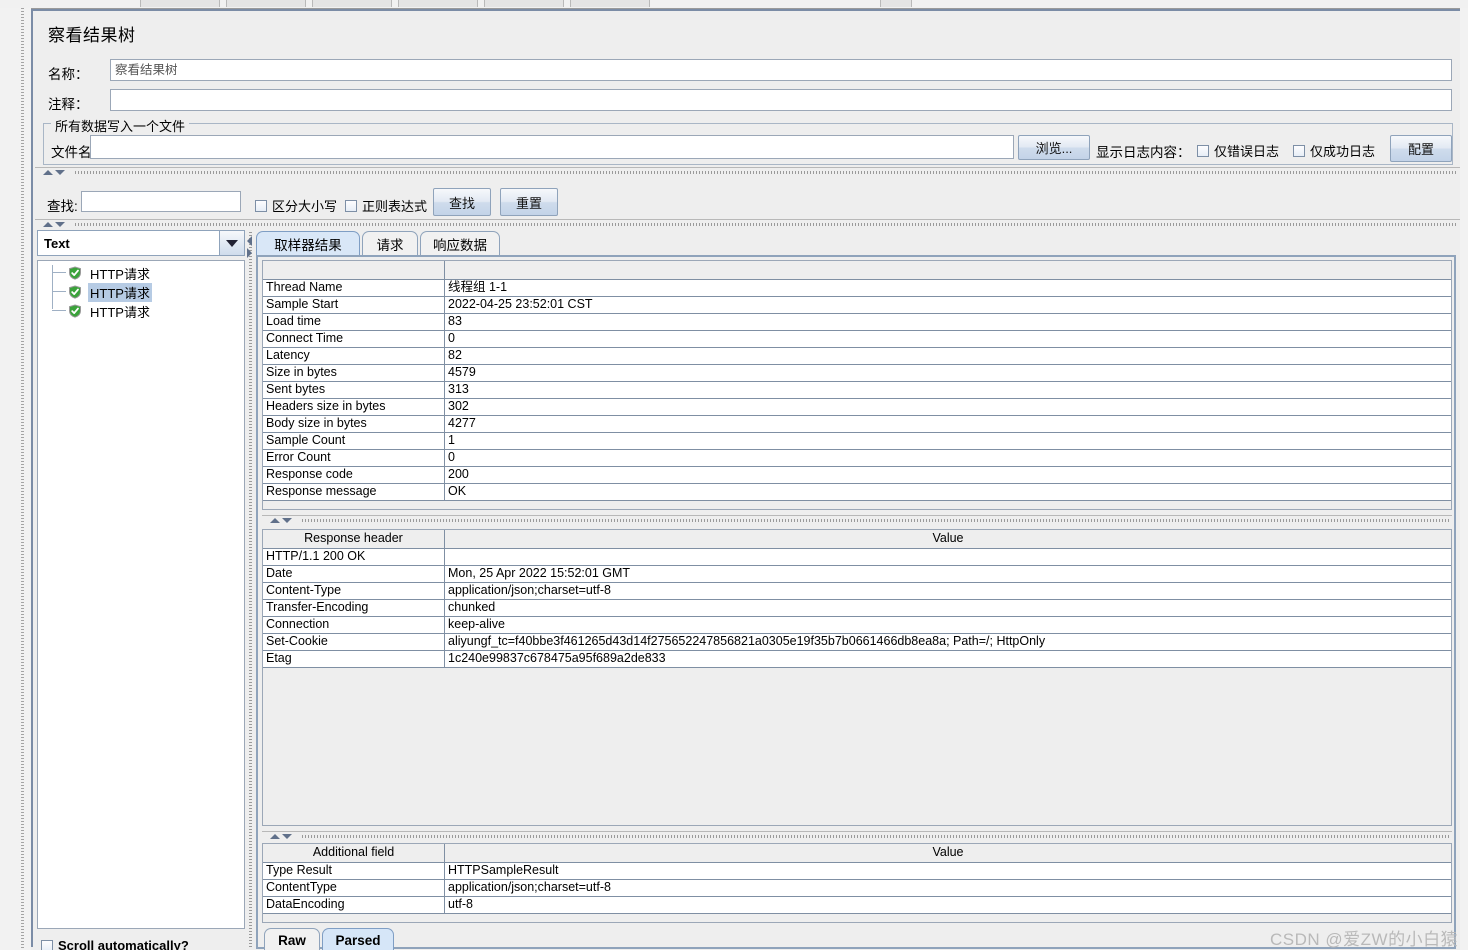 The image size is (1468, 950). Describe the element at coordinates (251, 589) in the screenshot. I see `splitter-vertical` at that location.